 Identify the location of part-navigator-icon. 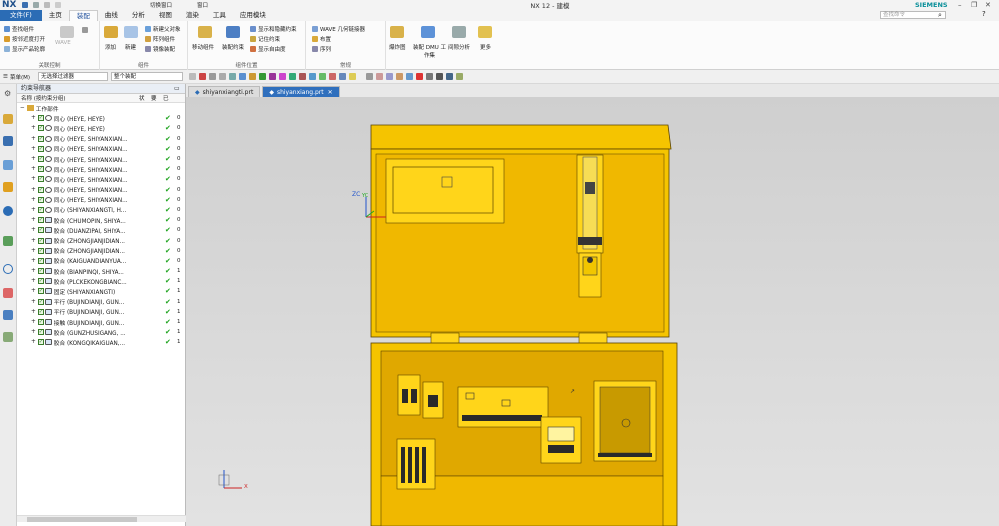
(8, 119).